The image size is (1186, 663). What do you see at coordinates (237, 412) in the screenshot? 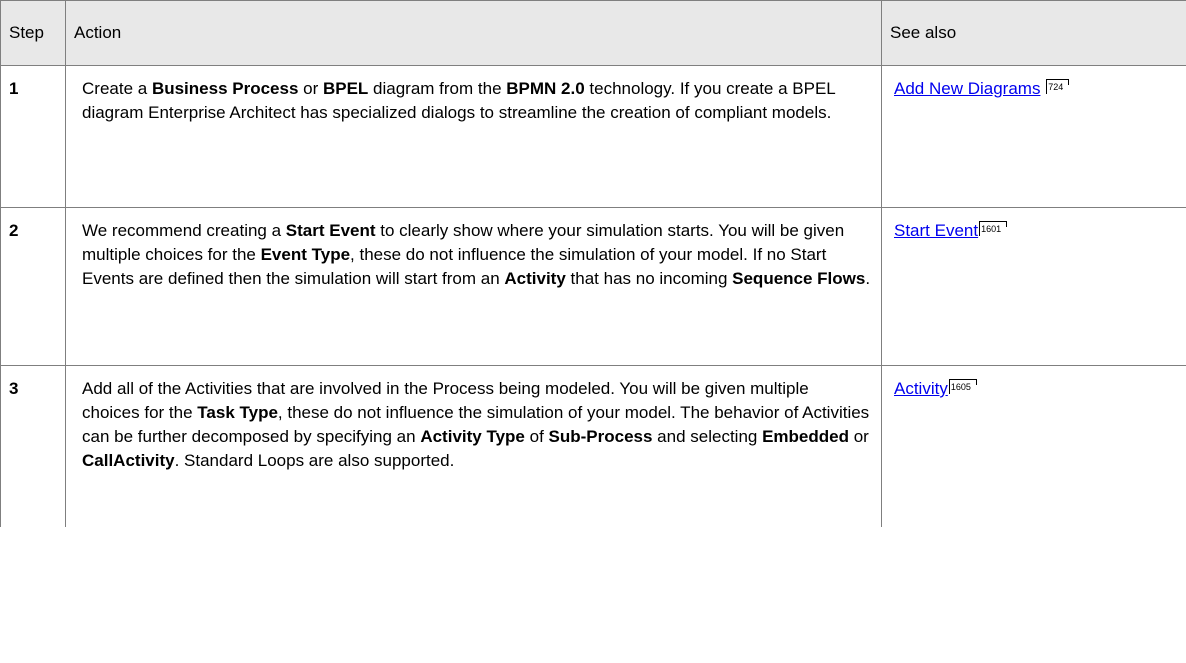
I see `bold-term: Task Type` at bounding box center [237, 412].